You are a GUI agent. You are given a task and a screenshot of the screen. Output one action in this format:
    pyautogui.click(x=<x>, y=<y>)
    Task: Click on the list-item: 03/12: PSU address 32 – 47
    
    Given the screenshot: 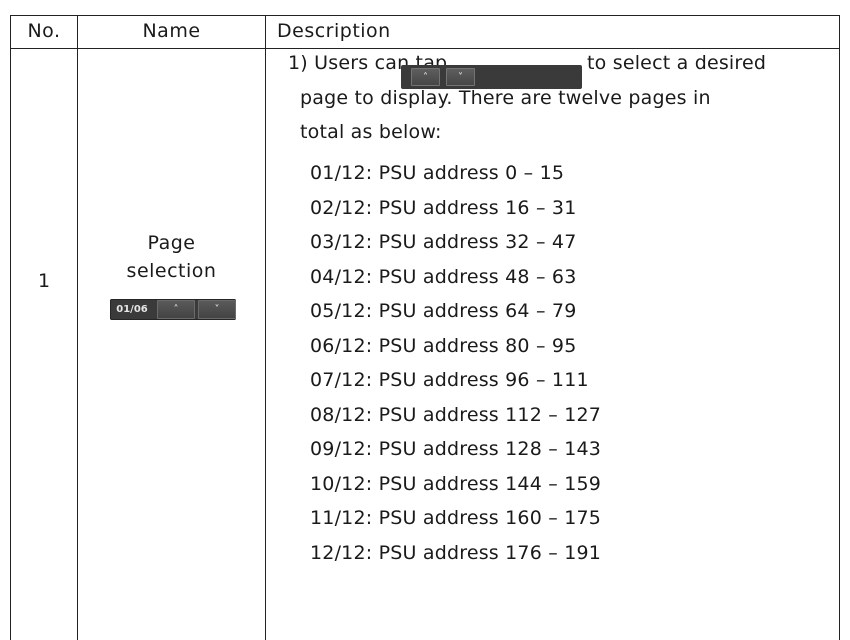 What is the action you would take?
    pyautogui.click(x=443, y=242)
    